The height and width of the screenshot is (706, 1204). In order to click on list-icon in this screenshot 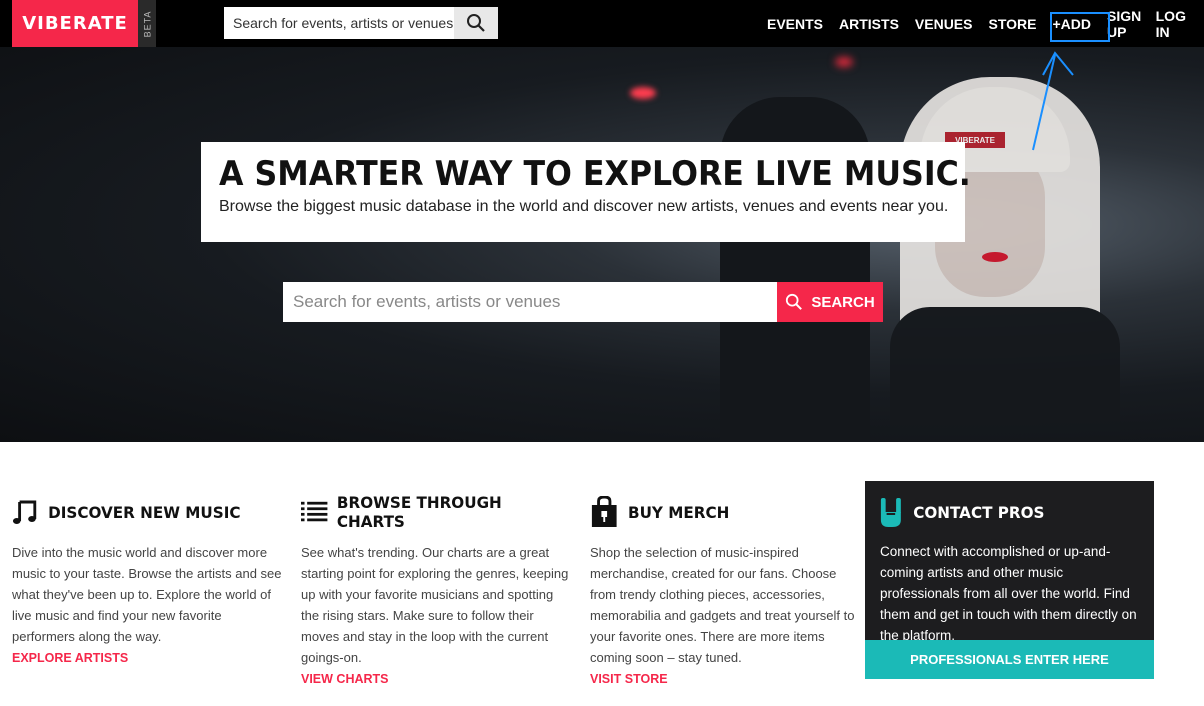, I will do `click(314, 511)`.